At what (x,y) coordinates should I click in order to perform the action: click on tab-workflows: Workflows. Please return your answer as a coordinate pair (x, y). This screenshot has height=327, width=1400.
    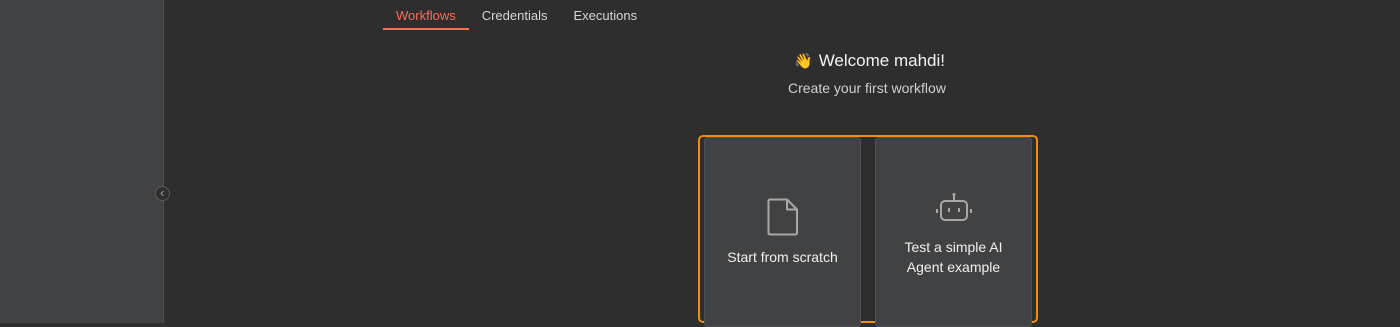
    Looking at the image, I should click on (426, 15).